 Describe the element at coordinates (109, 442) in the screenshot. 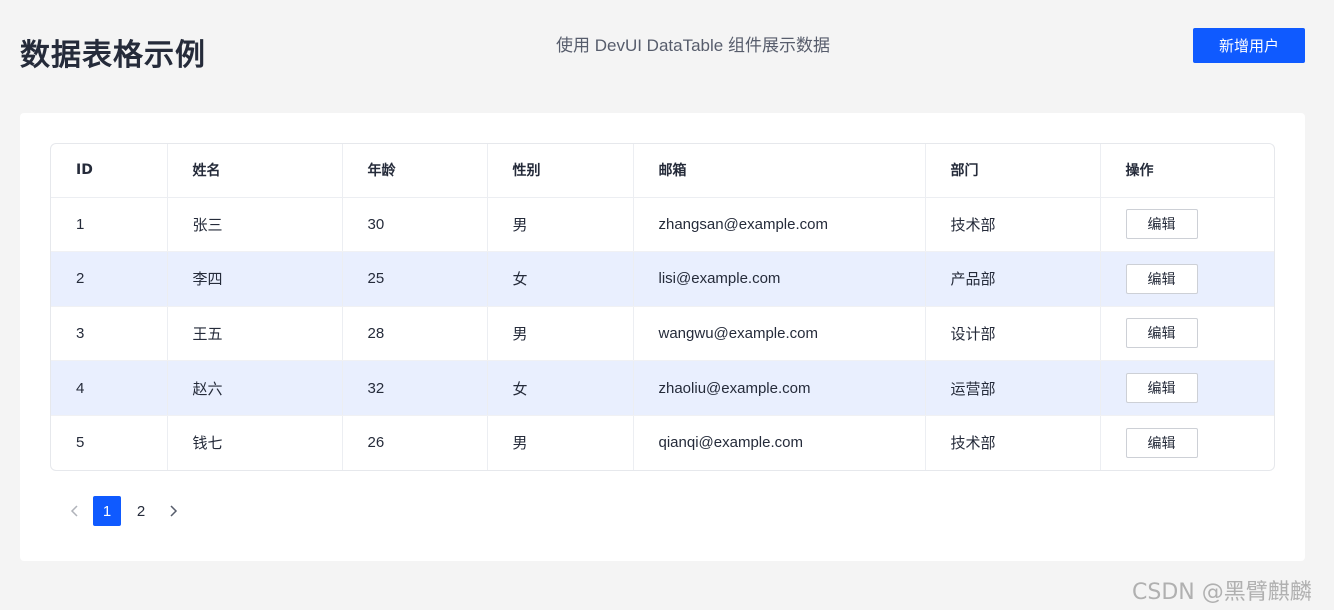

I see `cell-id: 5` at that location.